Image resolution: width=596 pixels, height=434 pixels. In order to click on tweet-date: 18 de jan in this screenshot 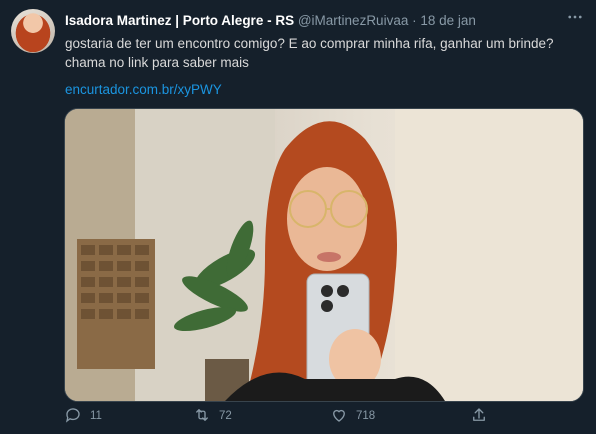, I will do `click(448, 20)`.